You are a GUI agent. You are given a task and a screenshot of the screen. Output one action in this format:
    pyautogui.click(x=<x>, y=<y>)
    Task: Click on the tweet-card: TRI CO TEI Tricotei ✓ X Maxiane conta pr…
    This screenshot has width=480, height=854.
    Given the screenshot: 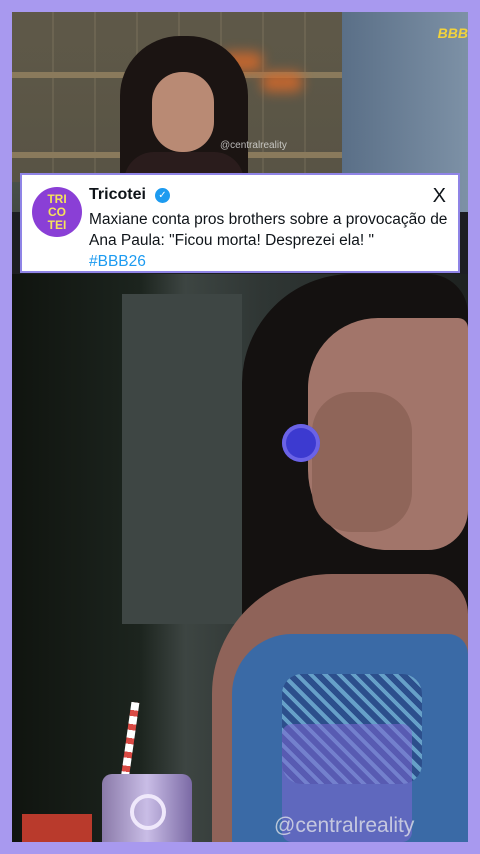 What is the action you would take?
    pyautogui.click(x=240, y=223)
    